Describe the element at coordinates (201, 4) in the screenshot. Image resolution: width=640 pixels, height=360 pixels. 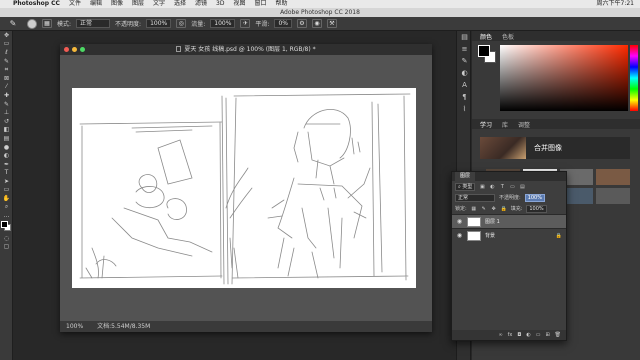
I see `menu-filter: 滤镜` at that location.